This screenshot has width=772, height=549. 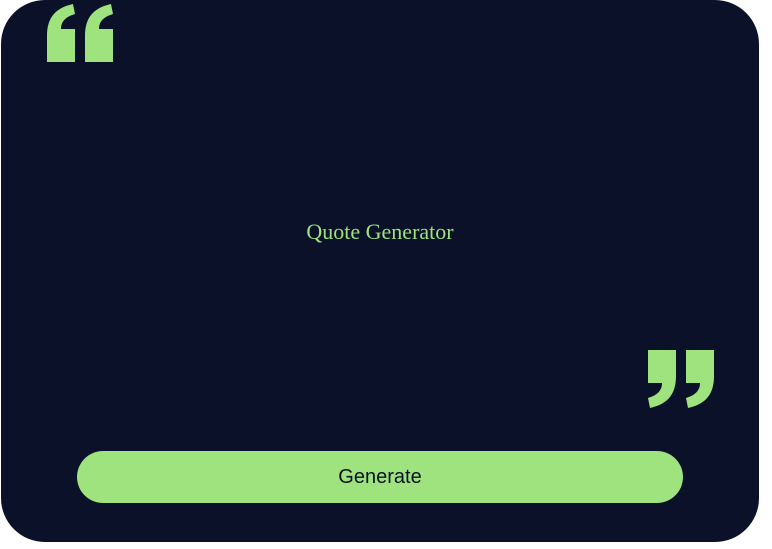 What do you see at coordinates (380, 231) in the screenshot?
I see `quote-text: Quote Generator` at bounding box center [380, 231].